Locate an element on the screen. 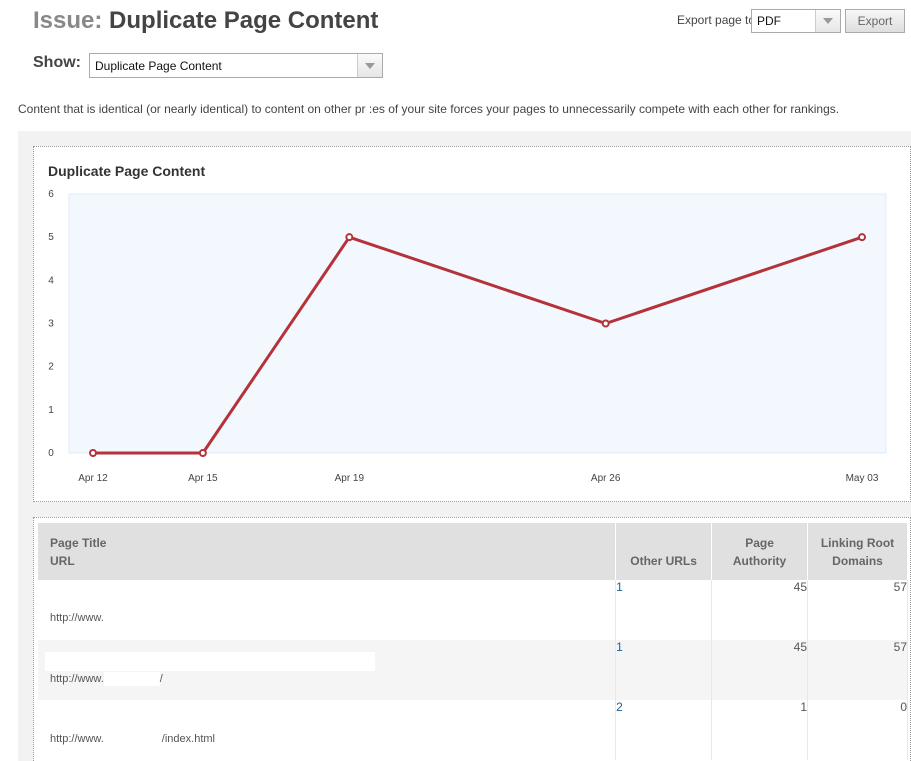 This screenshot has width=911, height=761. redacted-title is located at coordinates (210, 661).